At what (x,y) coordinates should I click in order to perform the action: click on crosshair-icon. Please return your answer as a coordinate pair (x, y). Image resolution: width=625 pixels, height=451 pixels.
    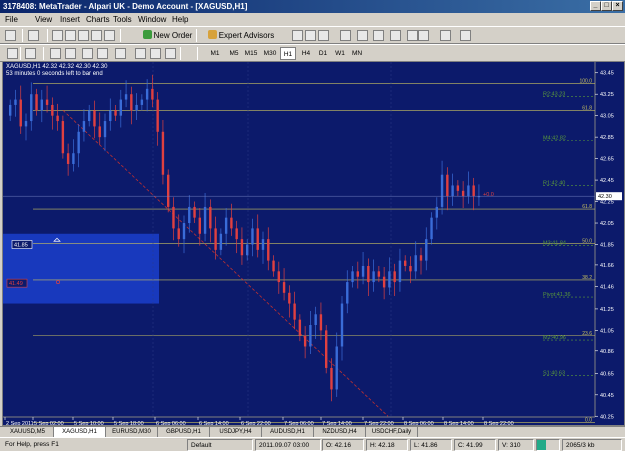
    Looking at the image, I should click on (30, 53).